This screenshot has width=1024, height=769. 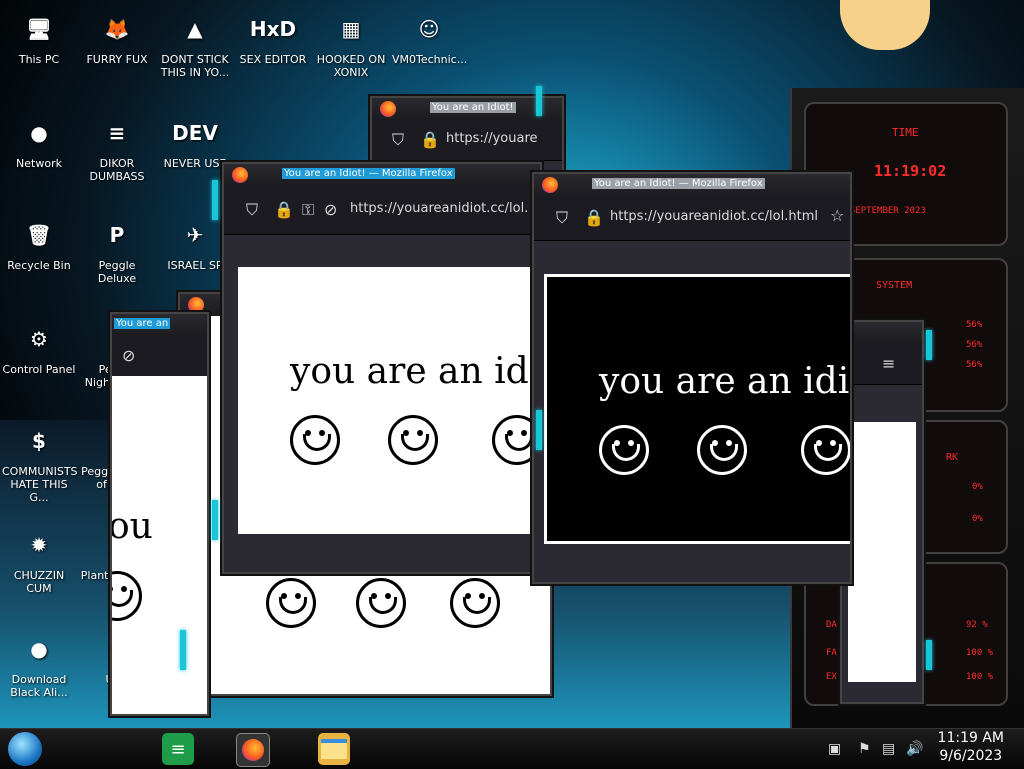 I want to click on side-label-3: FA, so click(x=831, y=653).